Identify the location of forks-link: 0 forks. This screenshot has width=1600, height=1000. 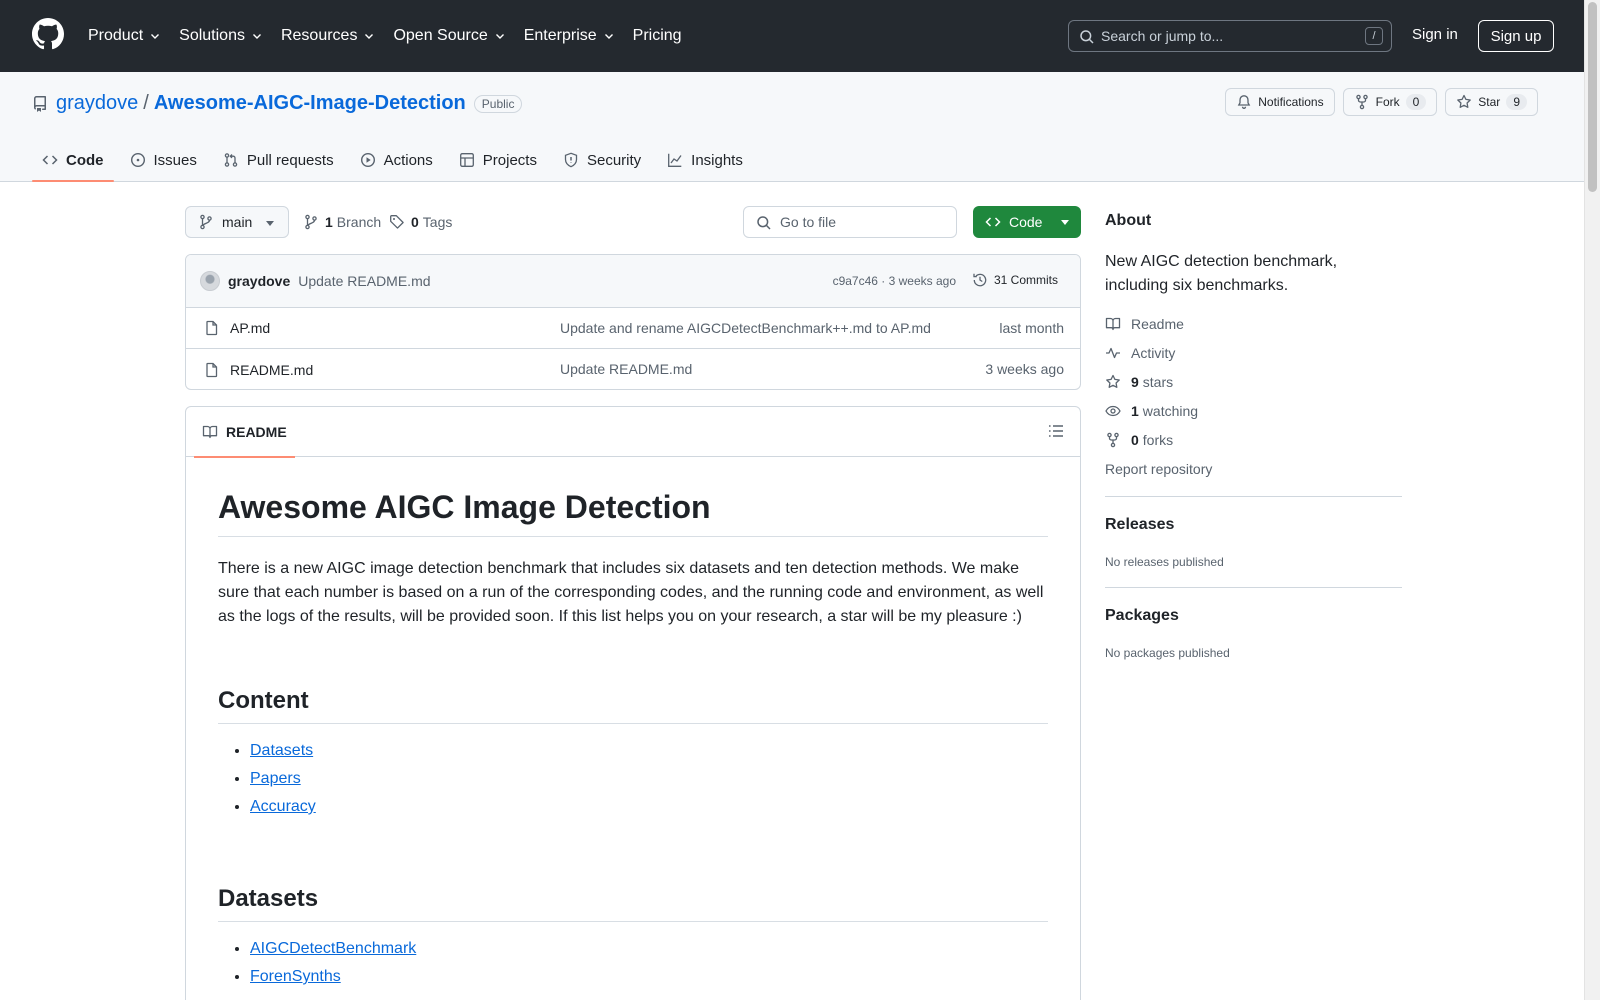
(1139, 440).